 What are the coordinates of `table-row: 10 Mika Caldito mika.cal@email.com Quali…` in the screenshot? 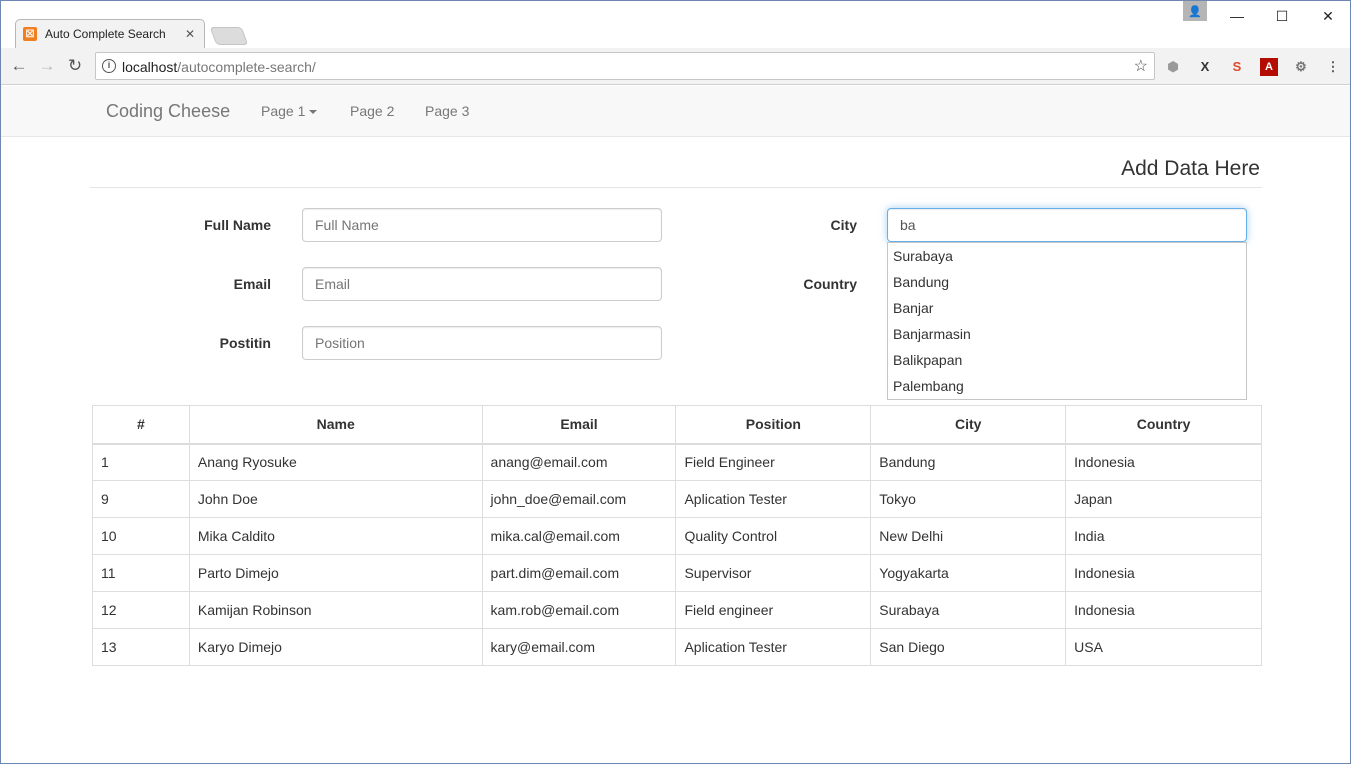 It's located at (677, 536).